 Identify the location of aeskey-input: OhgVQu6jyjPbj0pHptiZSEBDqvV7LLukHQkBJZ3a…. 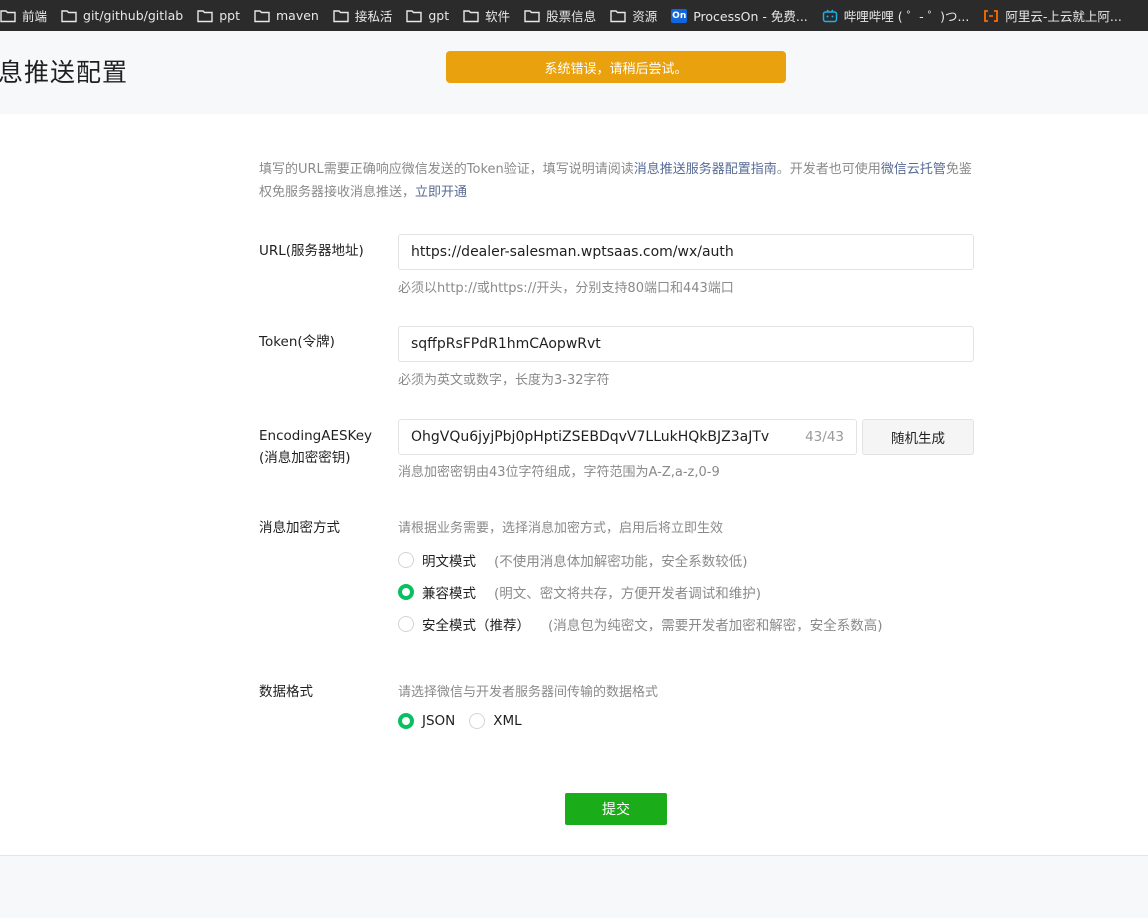
(627, 437).